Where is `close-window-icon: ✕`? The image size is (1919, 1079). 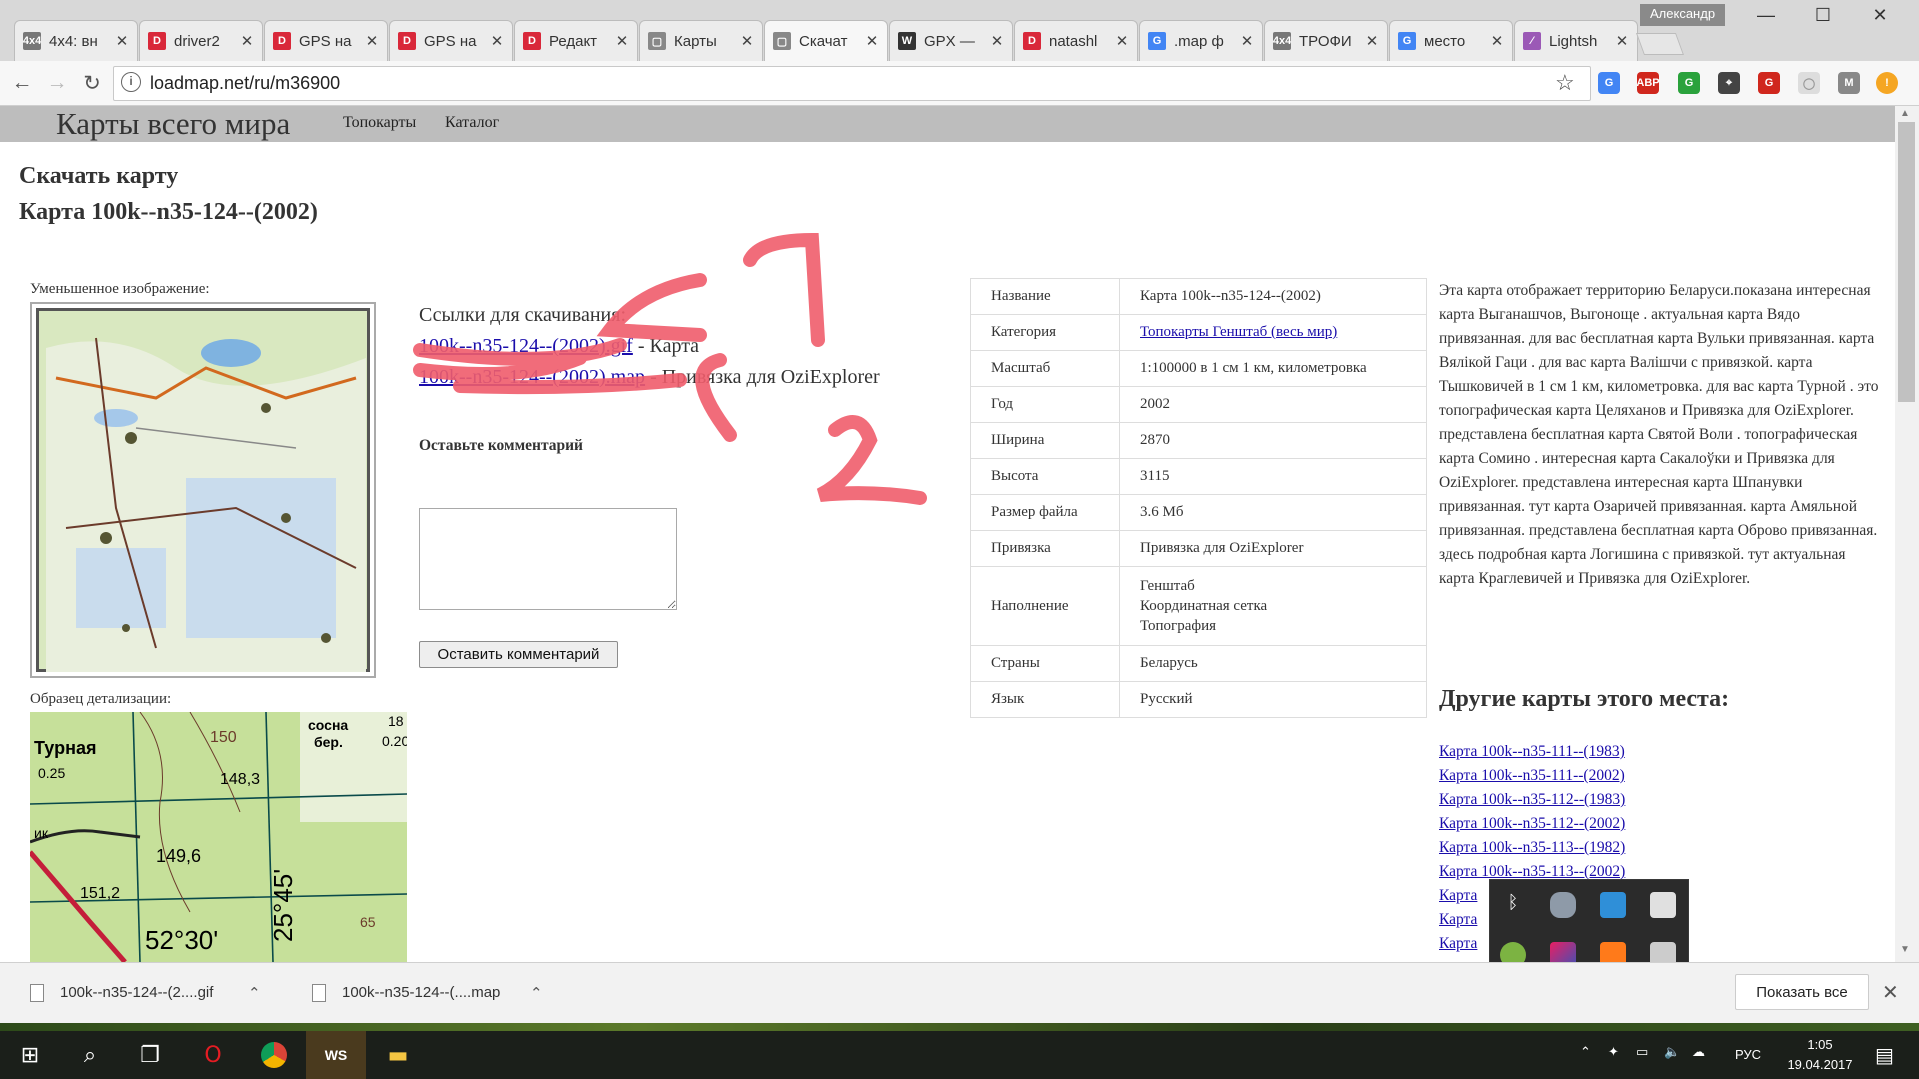 close-window-icon: ✕ is located at coordinates (1880, 18).